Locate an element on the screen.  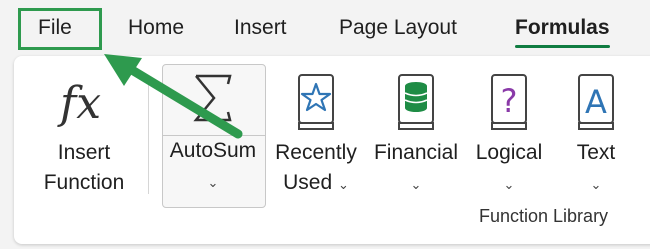
text-label: Text is located at coordinates (596, 152).